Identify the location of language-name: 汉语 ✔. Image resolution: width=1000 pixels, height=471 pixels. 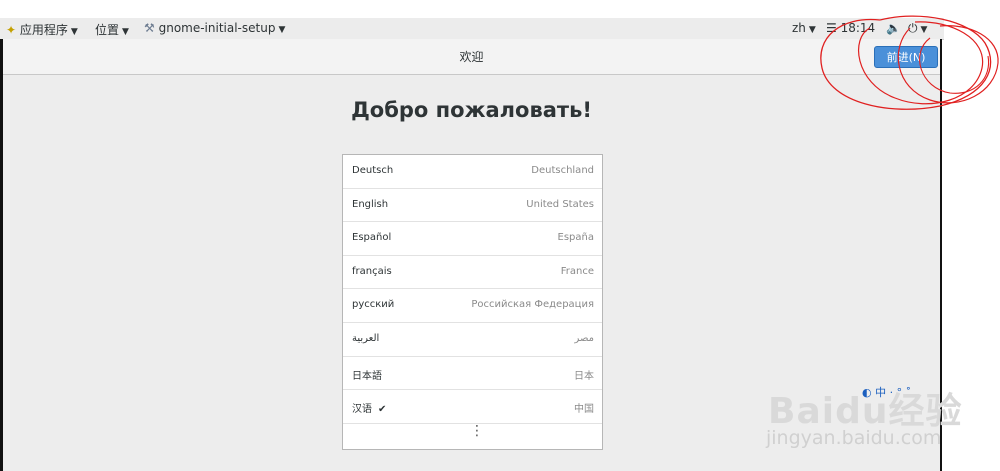
(369, 407).